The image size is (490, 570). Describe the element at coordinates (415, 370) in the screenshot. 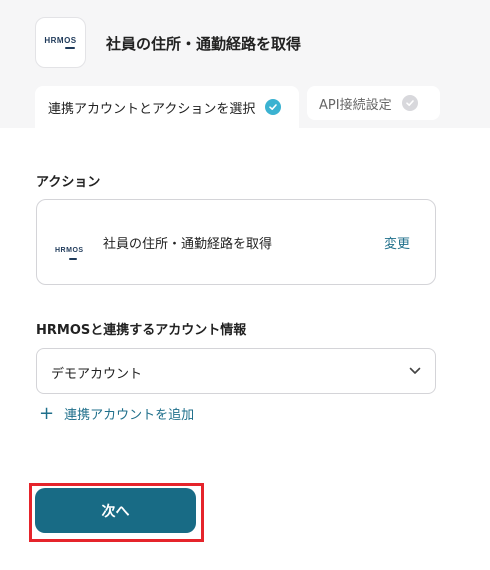

I see `chevron-down-icon` at that location.